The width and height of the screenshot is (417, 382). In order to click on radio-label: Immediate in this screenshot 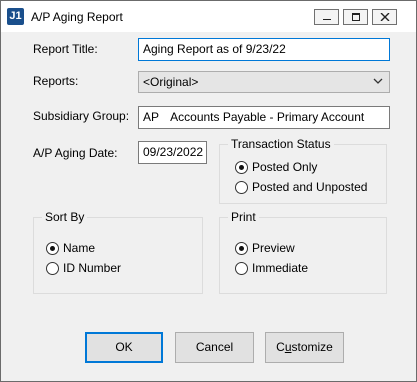, I will do `click(280, 268)`.